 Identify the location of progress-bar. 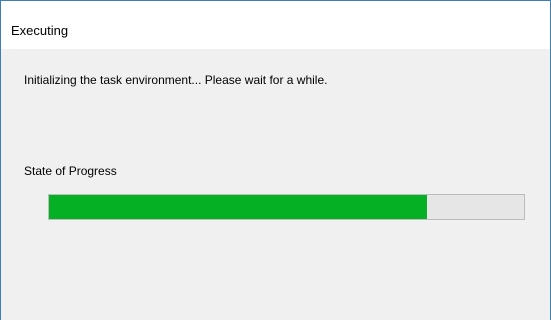
(286, 207).